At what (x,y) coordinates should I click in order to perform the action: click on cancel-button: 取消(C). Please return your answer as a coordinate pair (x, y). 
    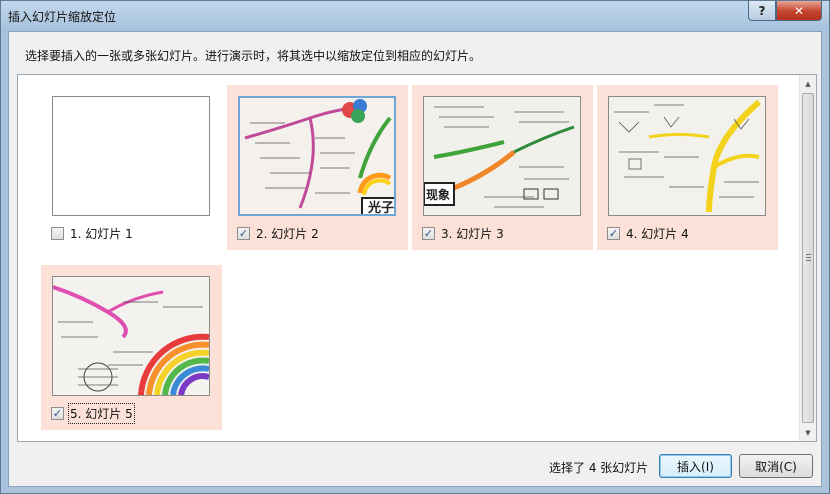
    Looking at the image, I should click on (776, 466).